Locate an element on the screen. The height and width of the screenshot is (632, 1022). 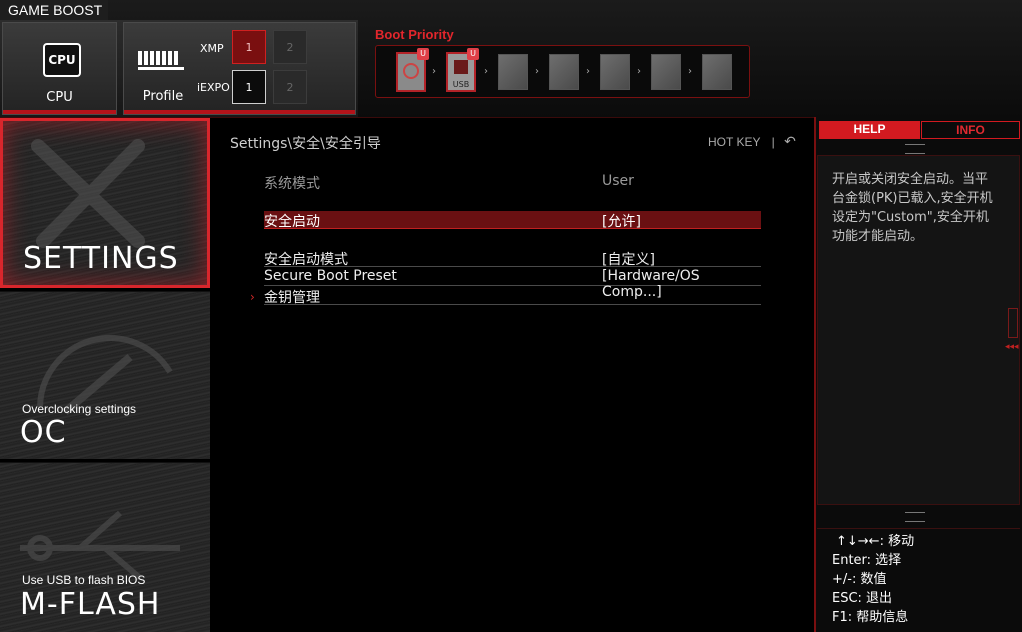
profile-label: Profile is located at coordinates (163, 96).